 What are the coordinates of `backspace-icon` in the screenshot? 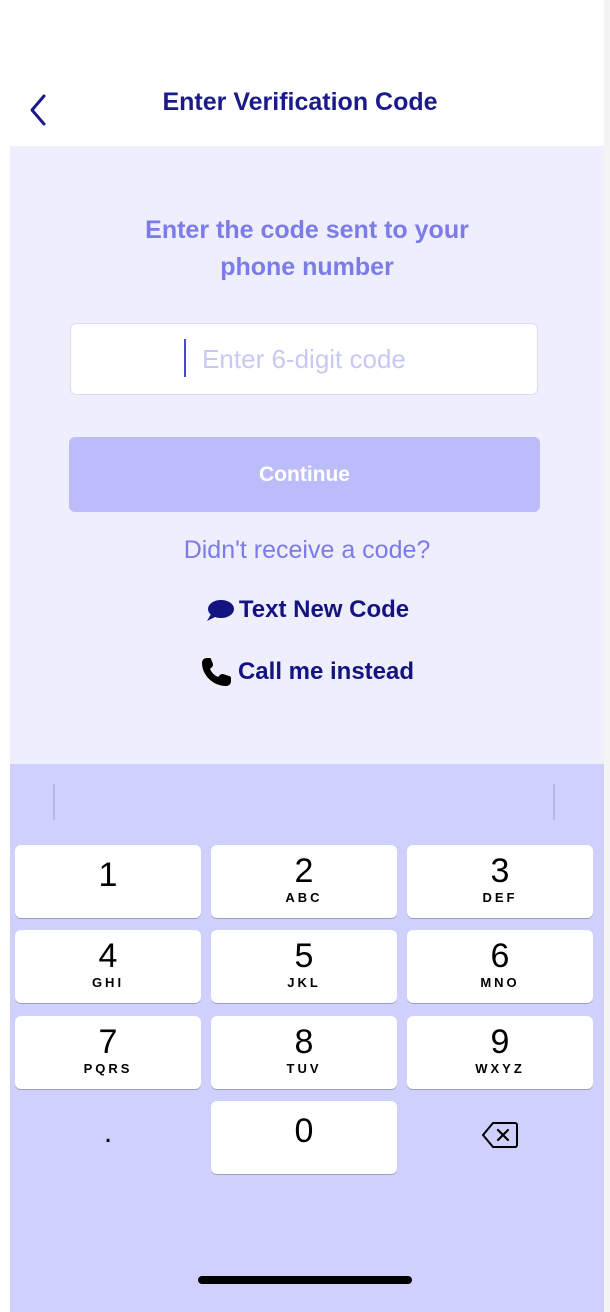 It's located at (500, 1135).